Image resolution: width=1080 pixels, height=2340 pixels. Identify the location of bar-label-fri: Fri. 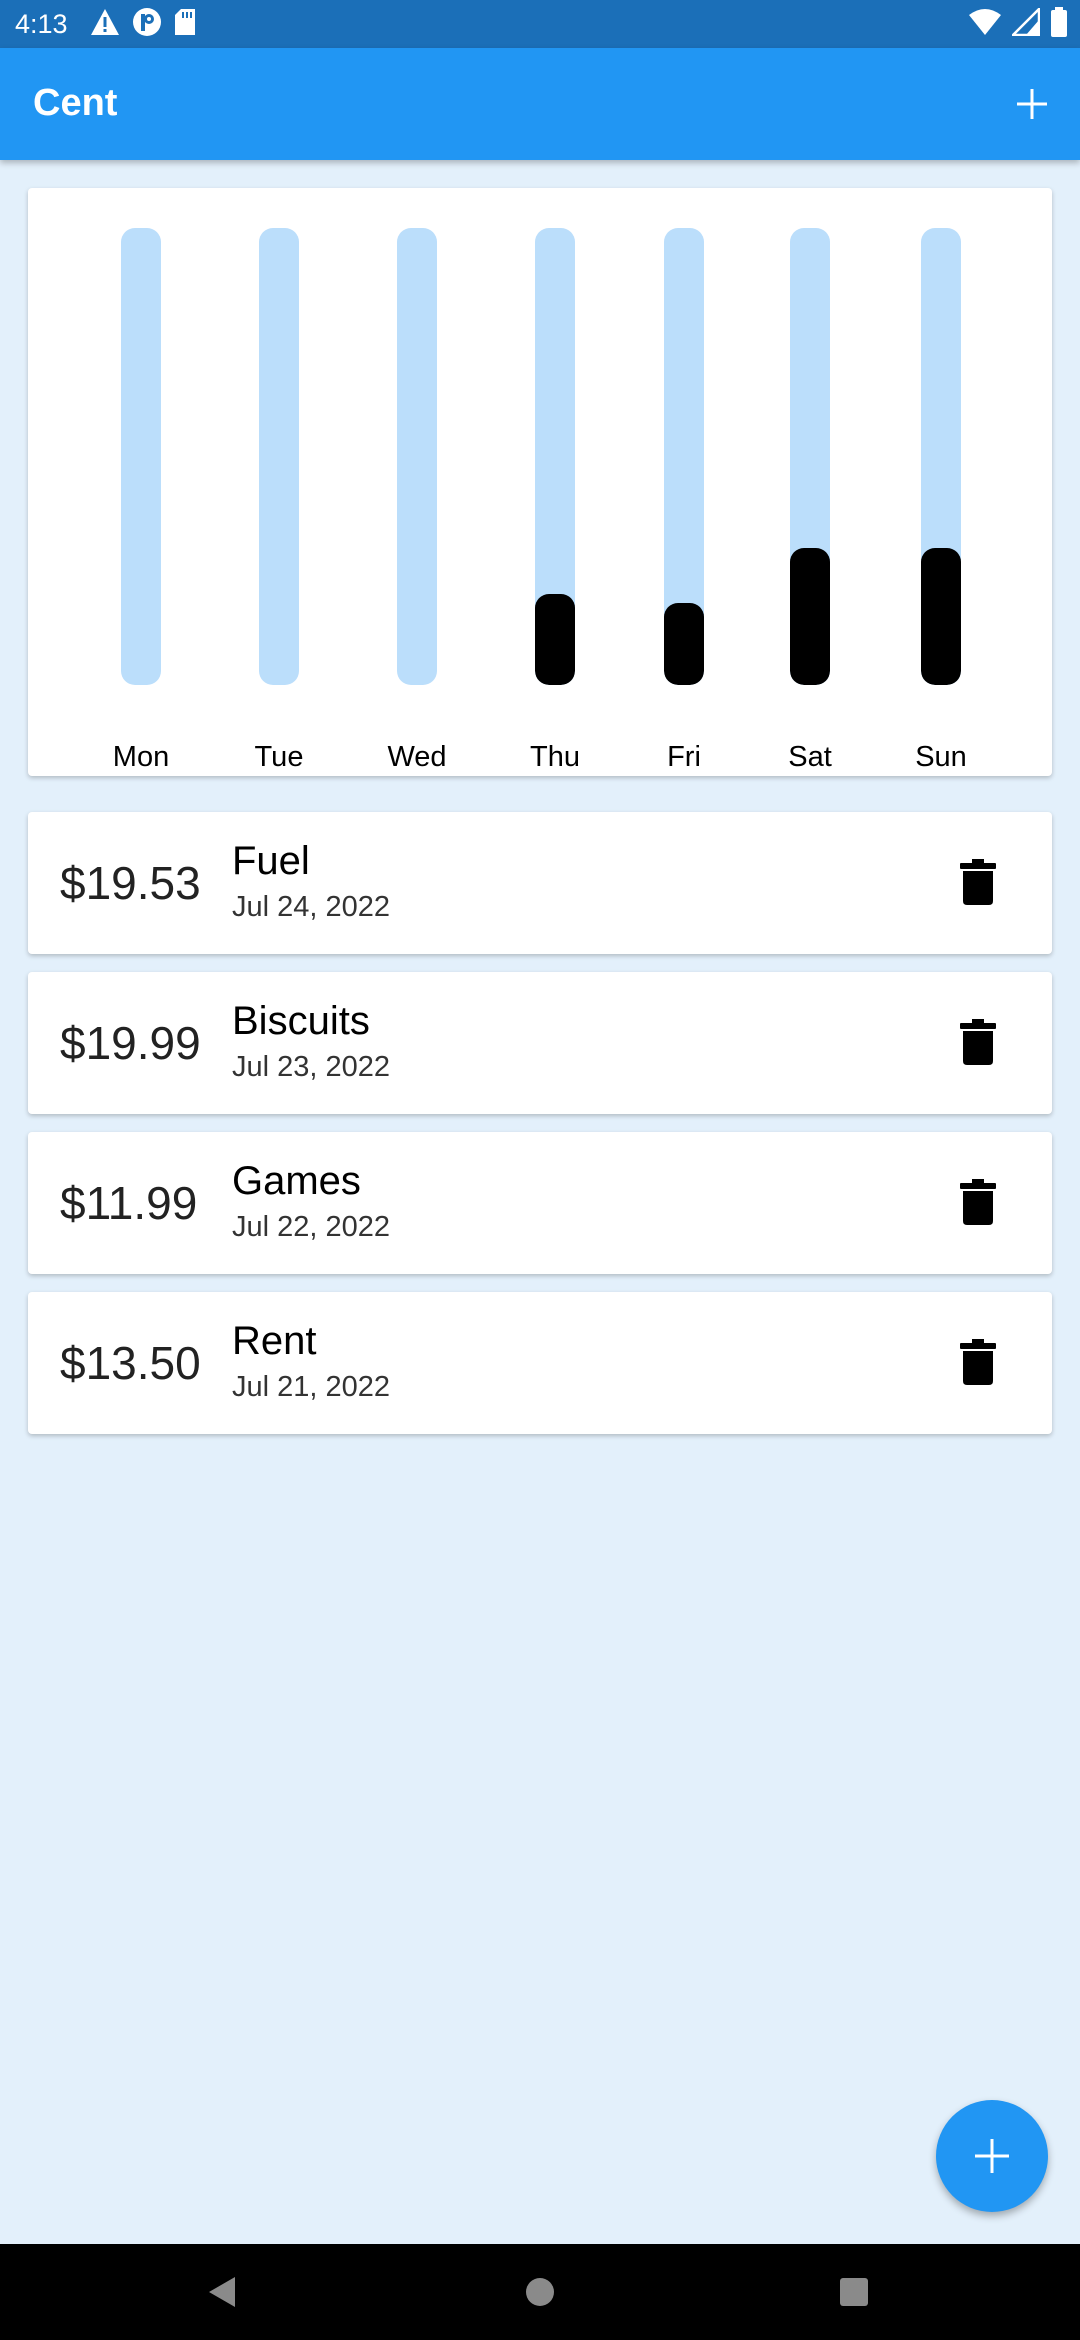
(684, 757).